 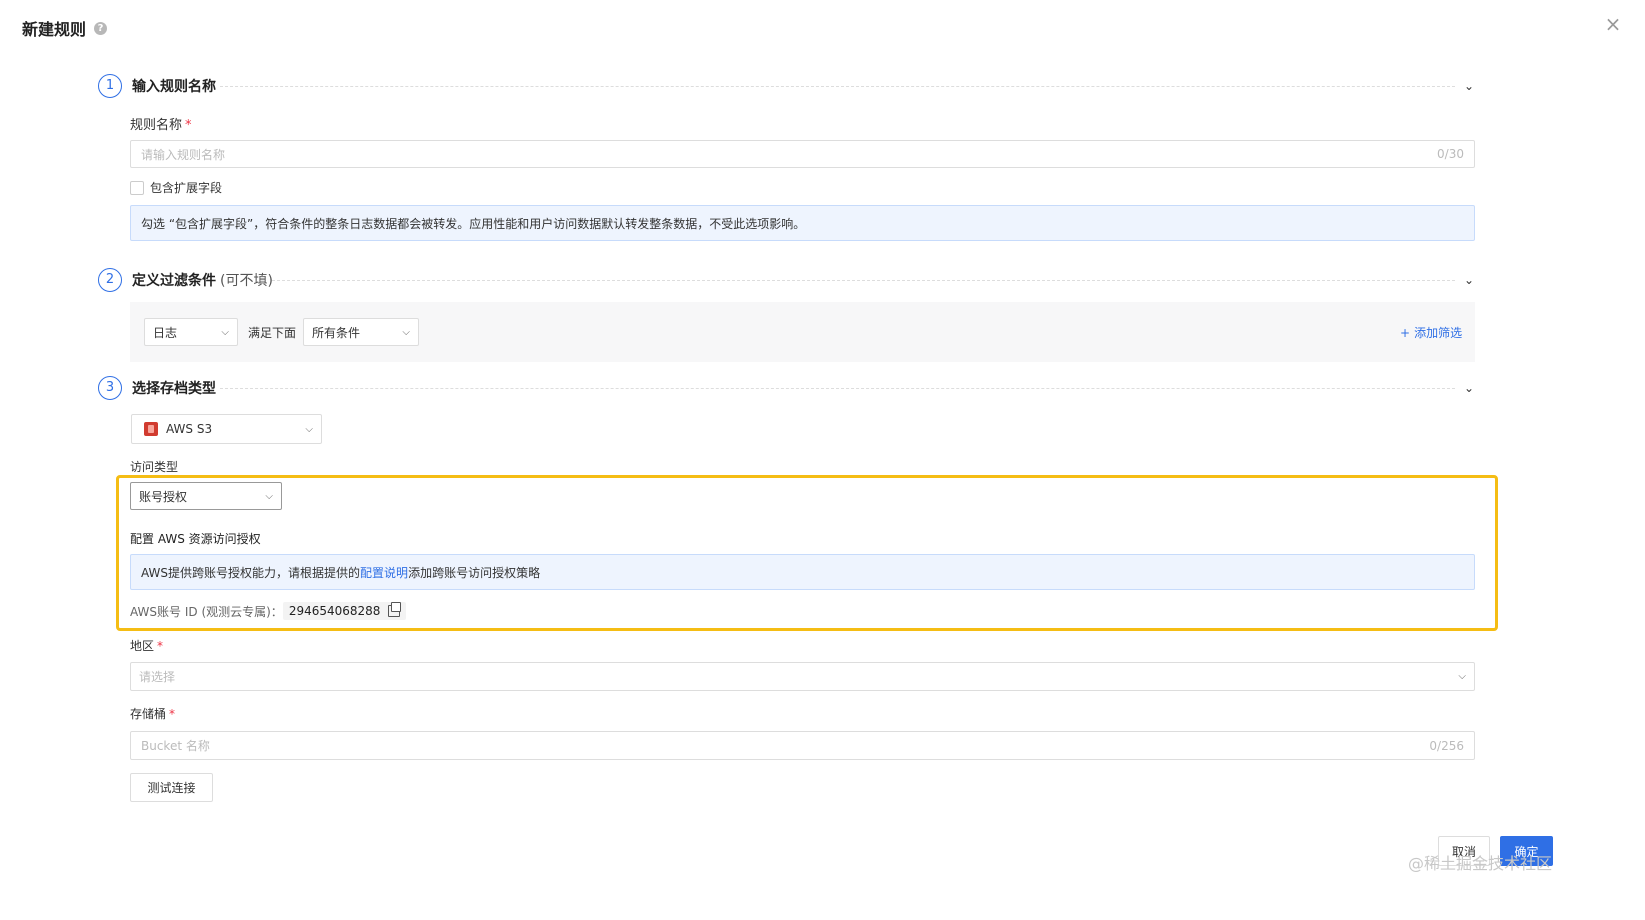 I want to click on archive-type-select: AWS S3 ⌵, so click(x=226, y=429).